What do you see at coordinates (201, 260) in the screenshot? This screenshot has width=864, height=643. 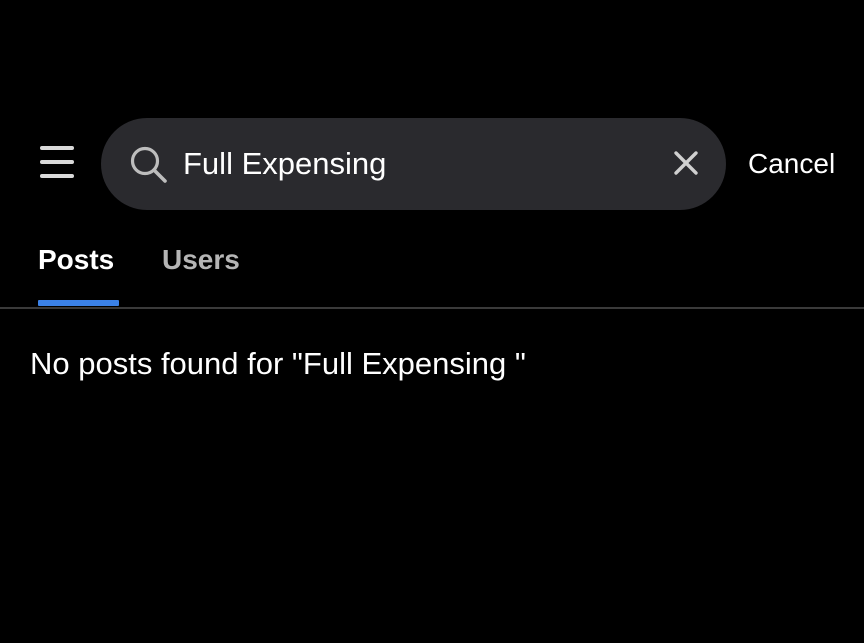 I see `tab-users: Users` at bounding box center [201, 260].